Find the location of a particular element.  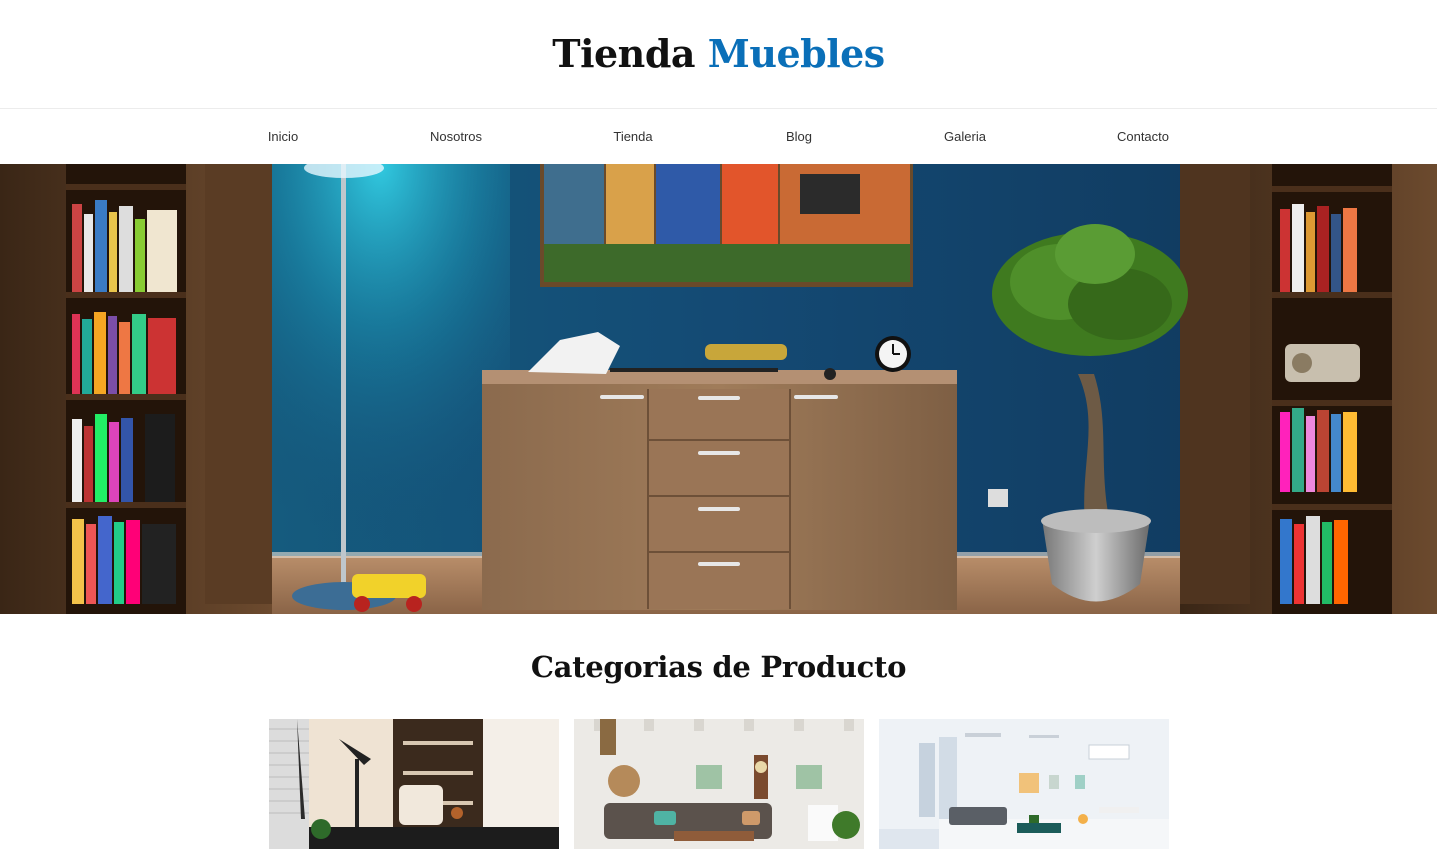

category-image-office is located at coordinates (414, 784).